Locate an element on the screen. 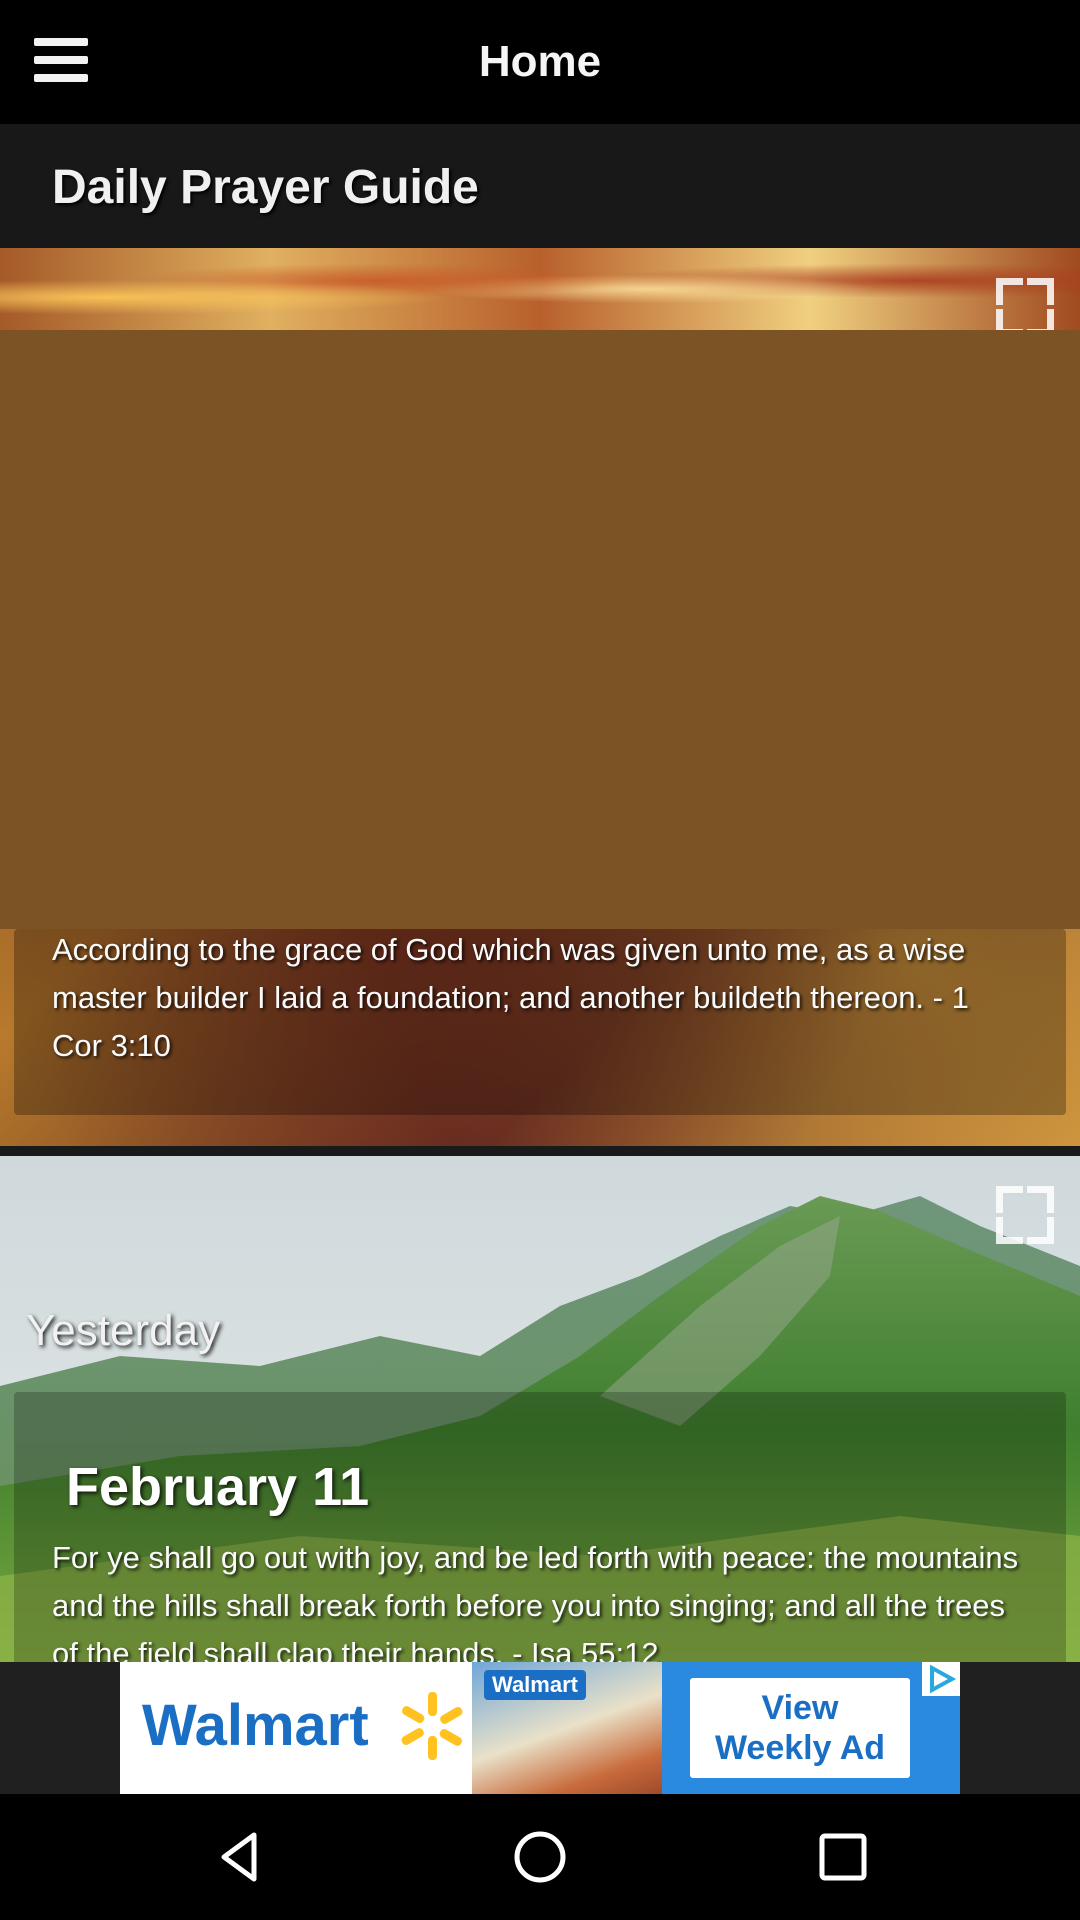 This screenshot has width=1080, height=1920. ad-banner: Walmart Walmart View Weekly Ad is located at coordinates (540, 1728).